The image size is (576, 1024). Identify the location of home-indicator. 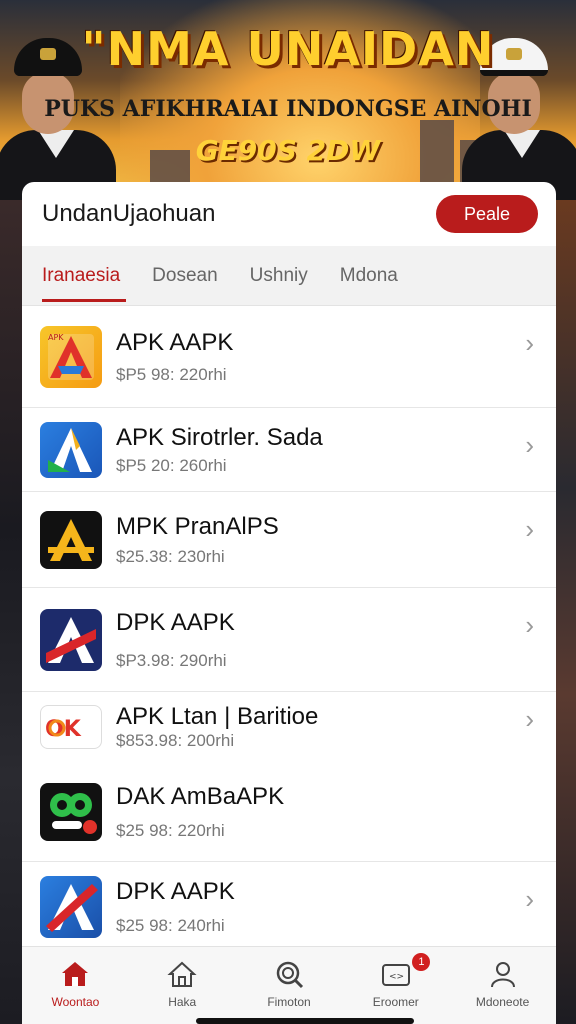
(305, 1021).